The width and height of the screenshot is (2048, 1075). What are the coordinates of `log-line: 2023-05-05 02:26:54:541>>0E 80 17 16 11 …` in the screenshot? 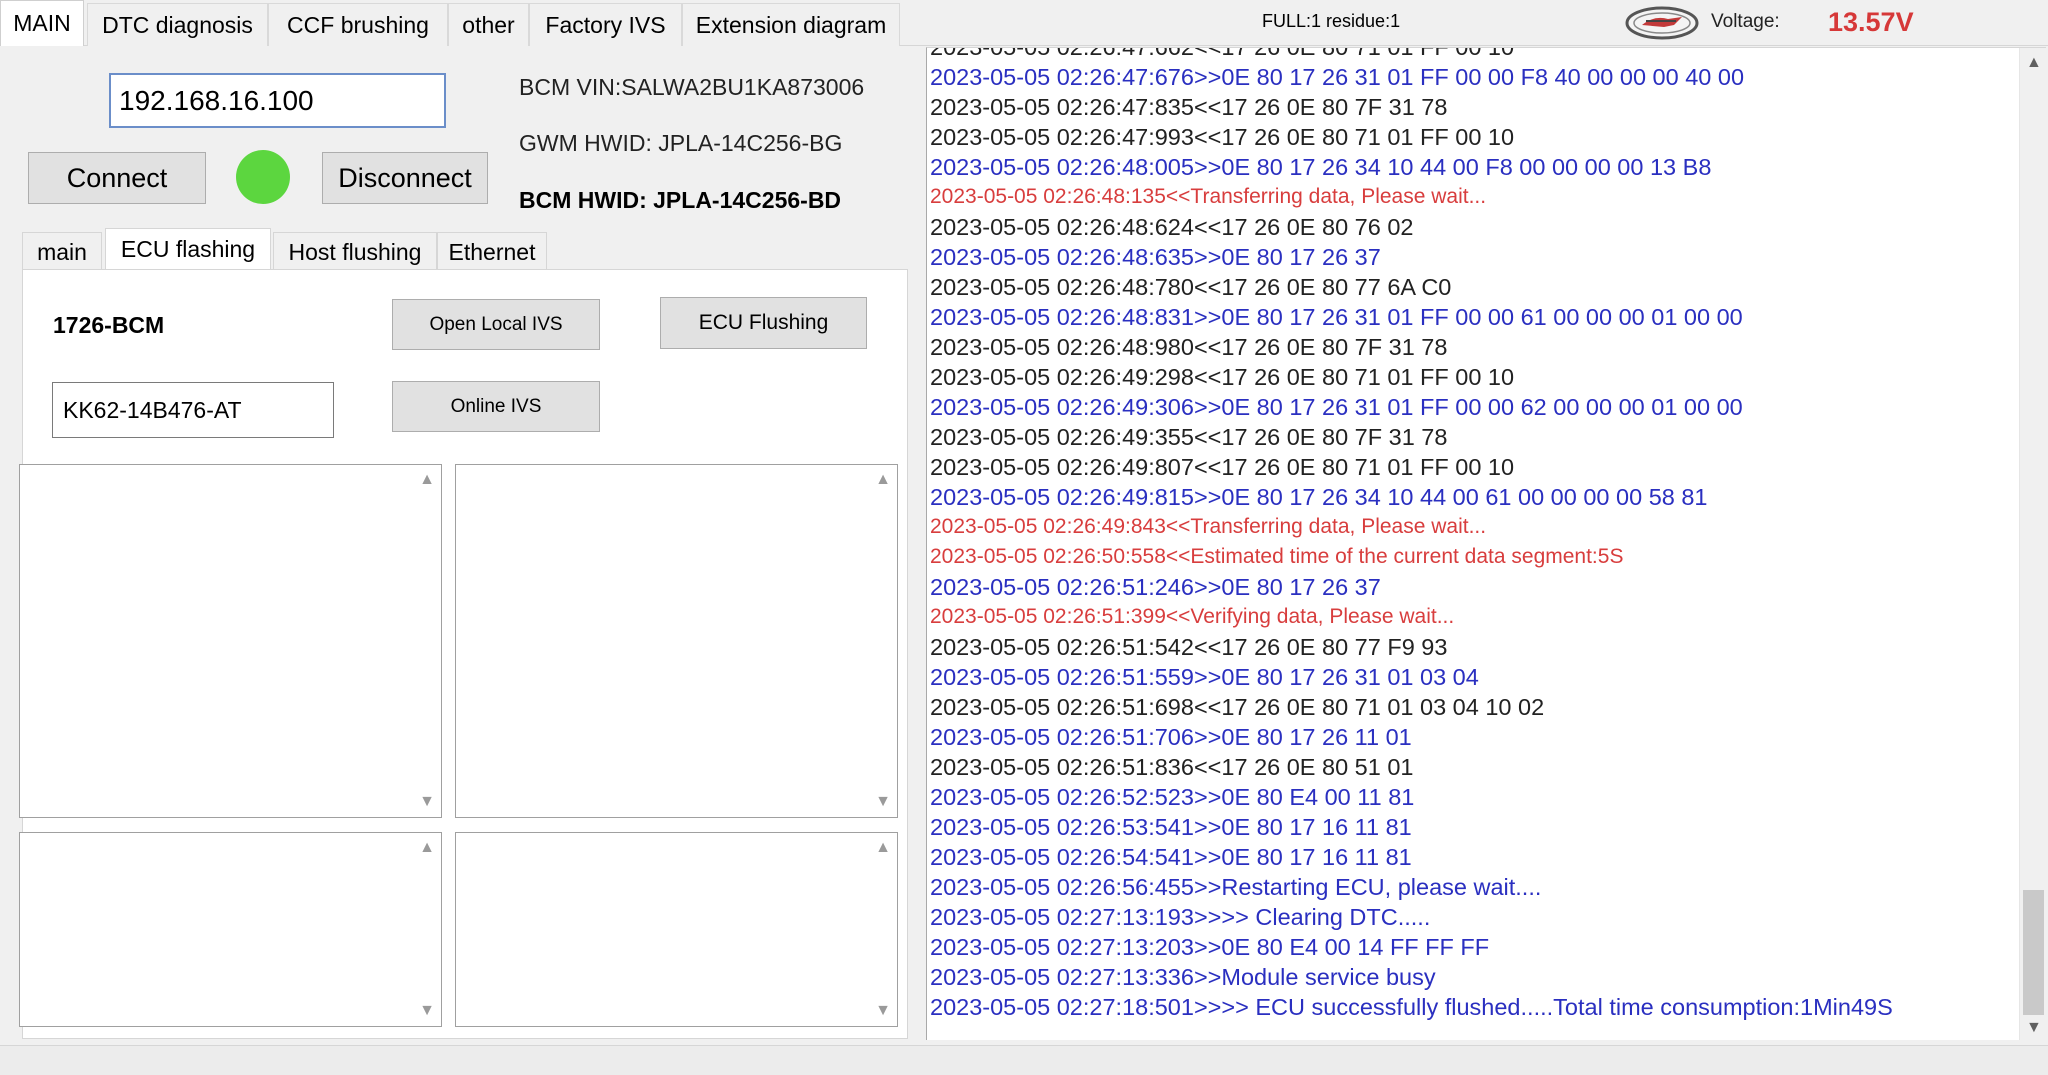 It's located at (1171, 857).